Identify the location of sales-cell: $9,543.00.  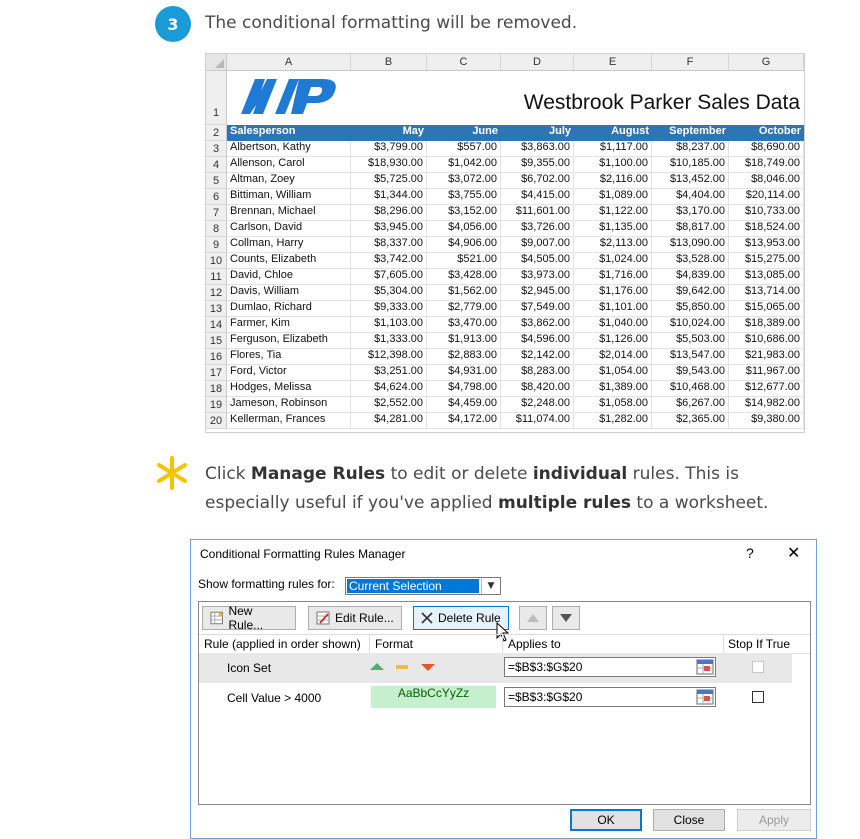
(690, 373).